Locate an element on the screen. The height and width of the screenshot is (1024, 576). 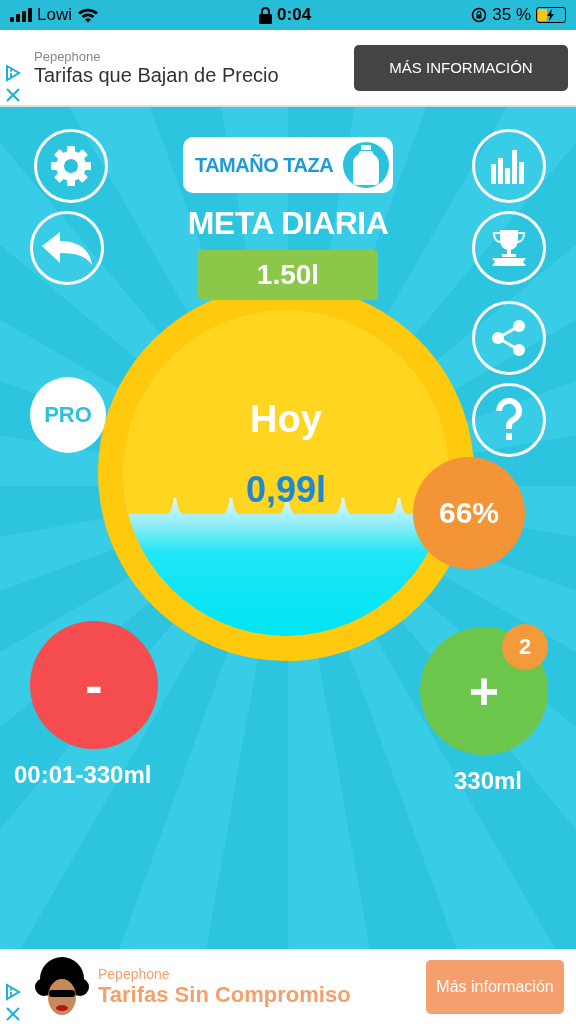
more-info-button: MÁS INFORMACIÓN is located at coordinates (461, 67).